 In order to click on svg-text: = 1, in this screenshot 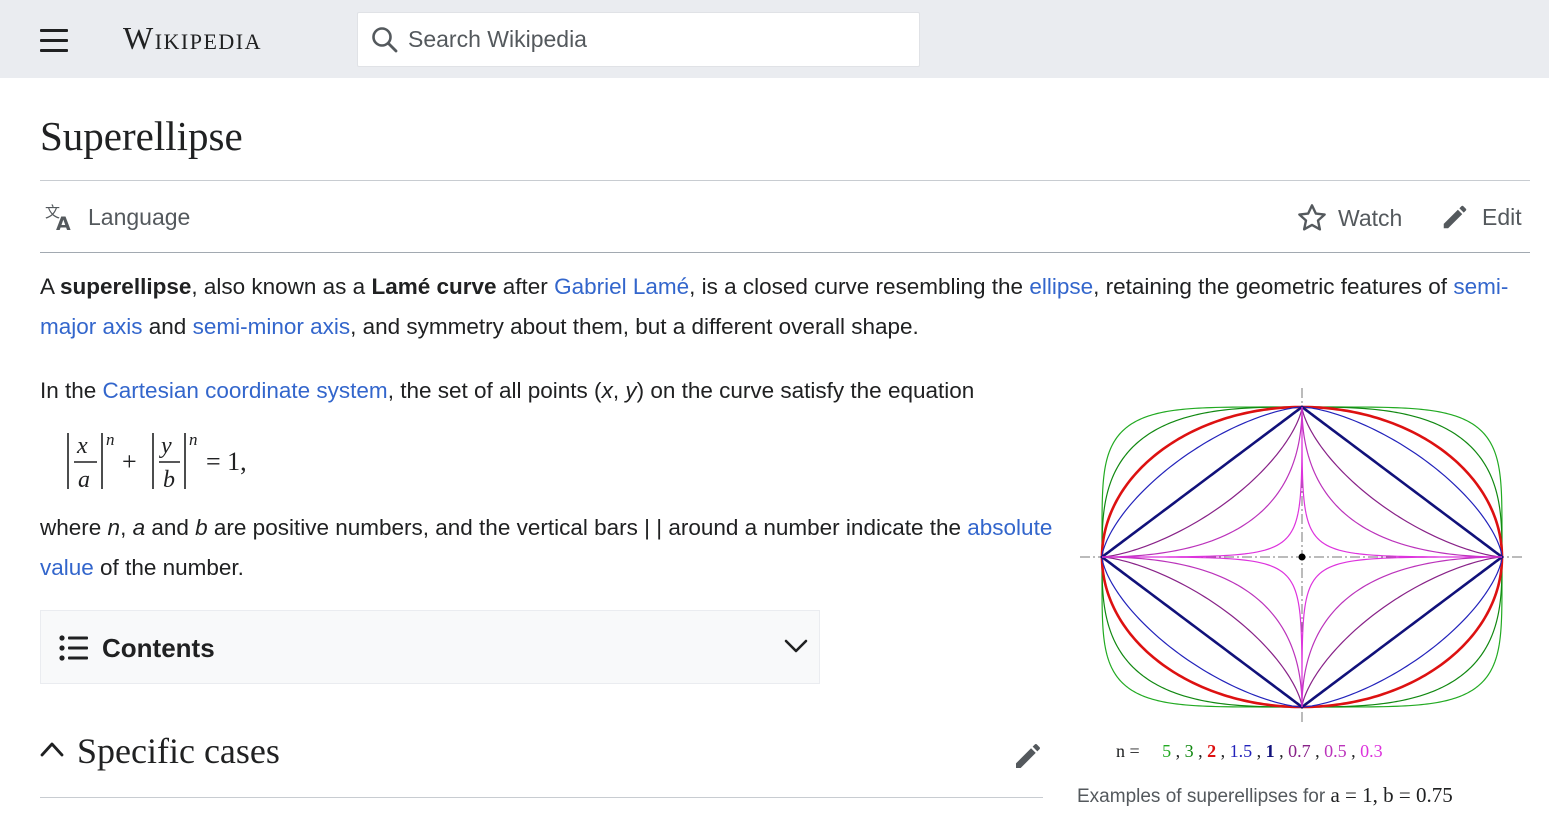, I will do `click(226, 461)`.